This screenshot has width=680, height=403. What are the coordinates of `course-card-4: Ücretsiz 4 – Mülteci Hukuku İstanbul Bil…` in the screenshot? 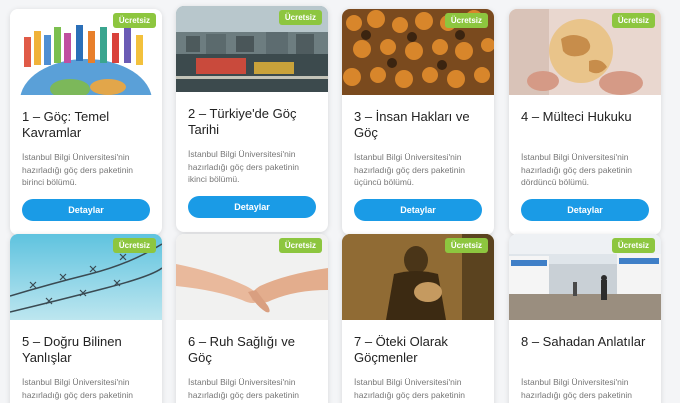 It's located at (585, 122).